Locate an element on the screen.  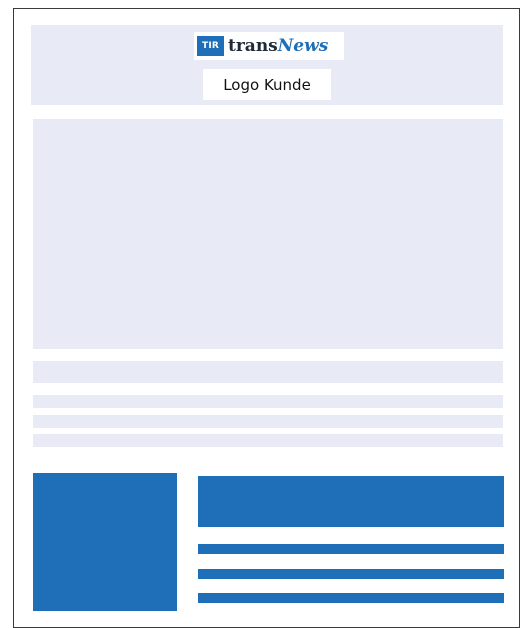
tir-badge: TIR is located at coordinates (210, 46).